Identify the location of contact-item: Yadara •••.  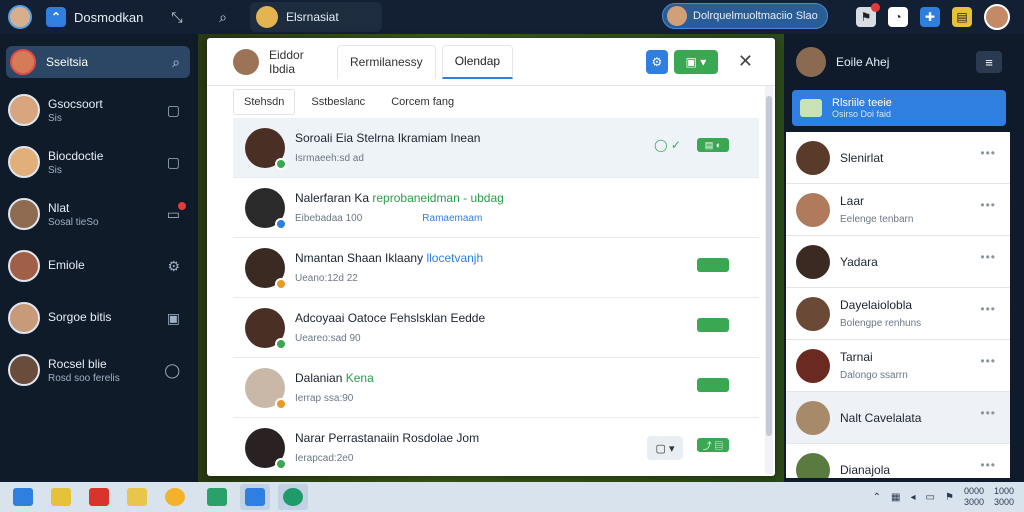
(898, 262).